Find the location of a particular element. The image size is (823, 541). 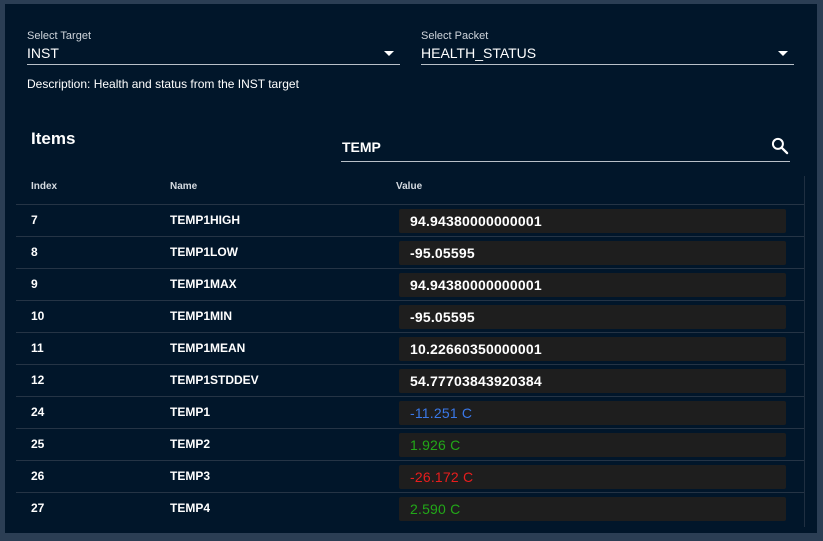

table-row: 7 TEMP1HIGH 94.94380000000001 is located at coordinates (410, 221).